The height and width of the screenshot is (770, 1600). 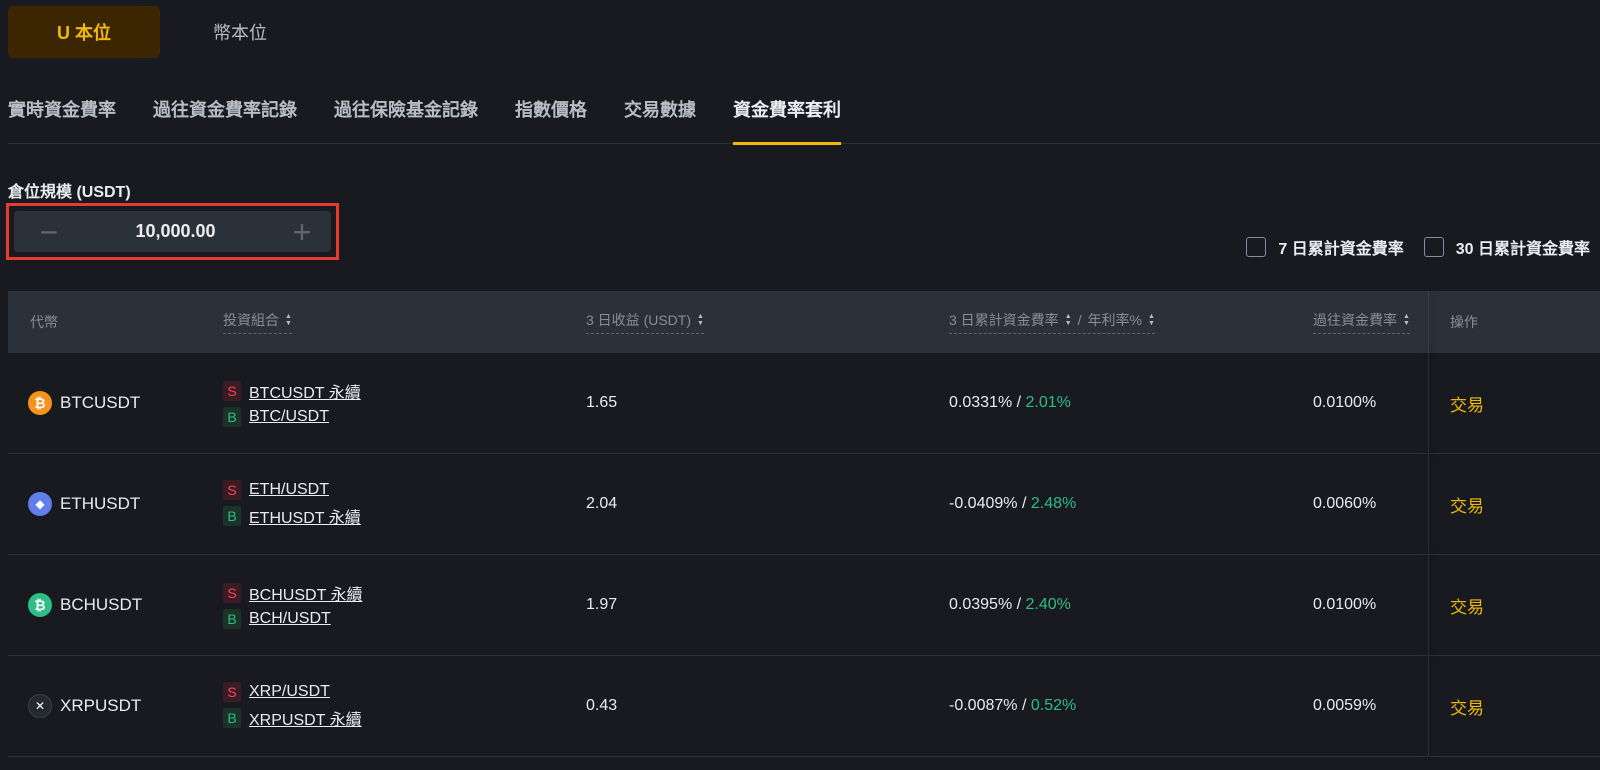 What do you see at coordinates (602, 503) in the screenshot?
I see `yield-value: 2.04` at bounding box center [602, 503].